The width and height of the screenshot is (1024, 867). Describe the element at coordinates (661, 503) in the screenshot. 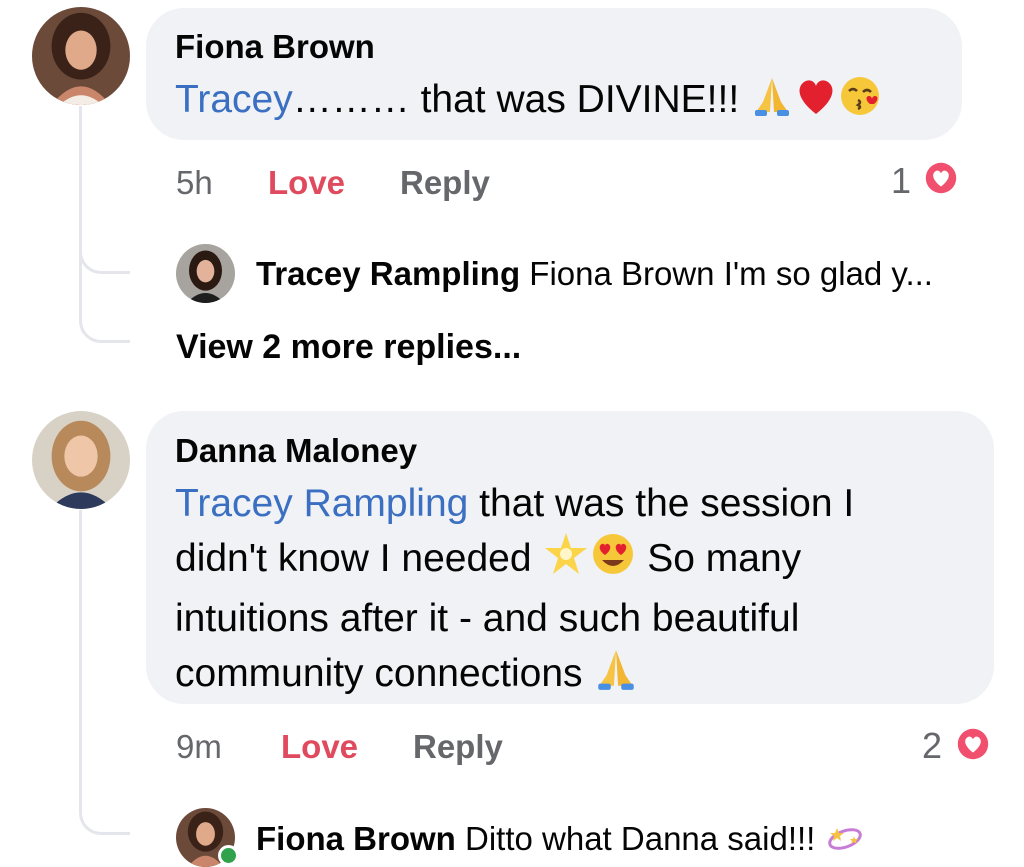

I see `comment-line-1-text: that was the session I` at that location.